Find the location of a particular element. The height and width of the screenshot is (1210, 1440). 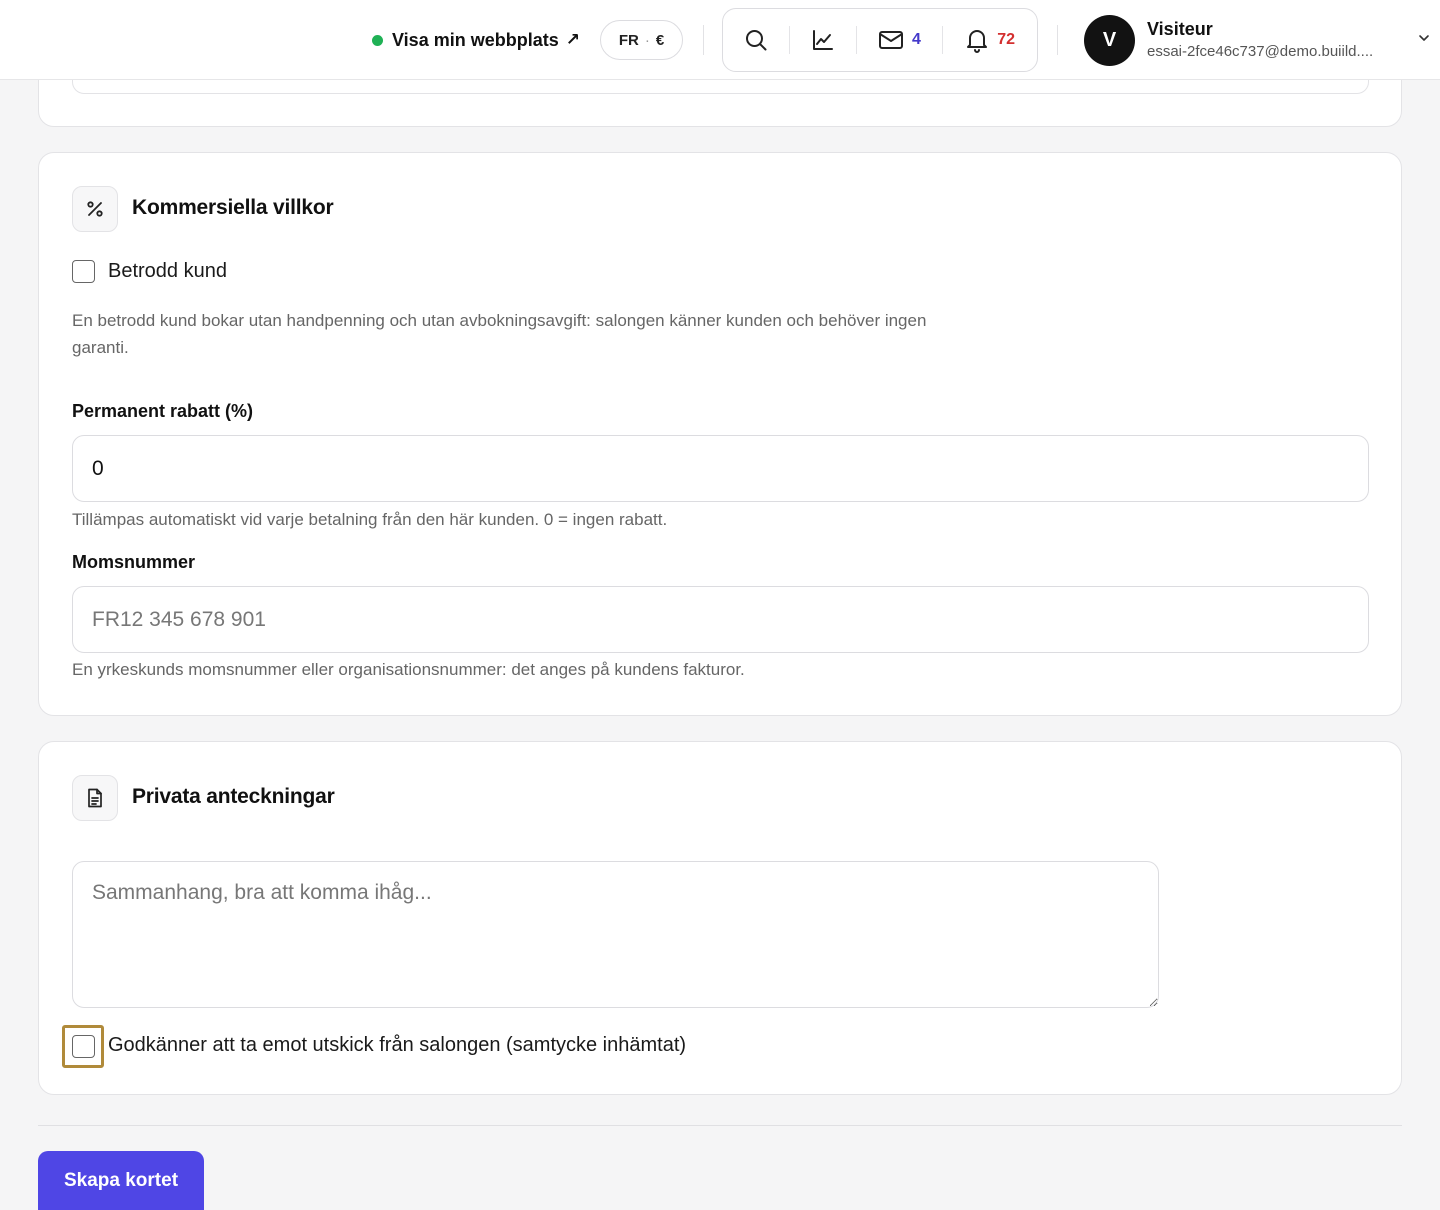

avatar: V is located at coordinates (1109, 40).